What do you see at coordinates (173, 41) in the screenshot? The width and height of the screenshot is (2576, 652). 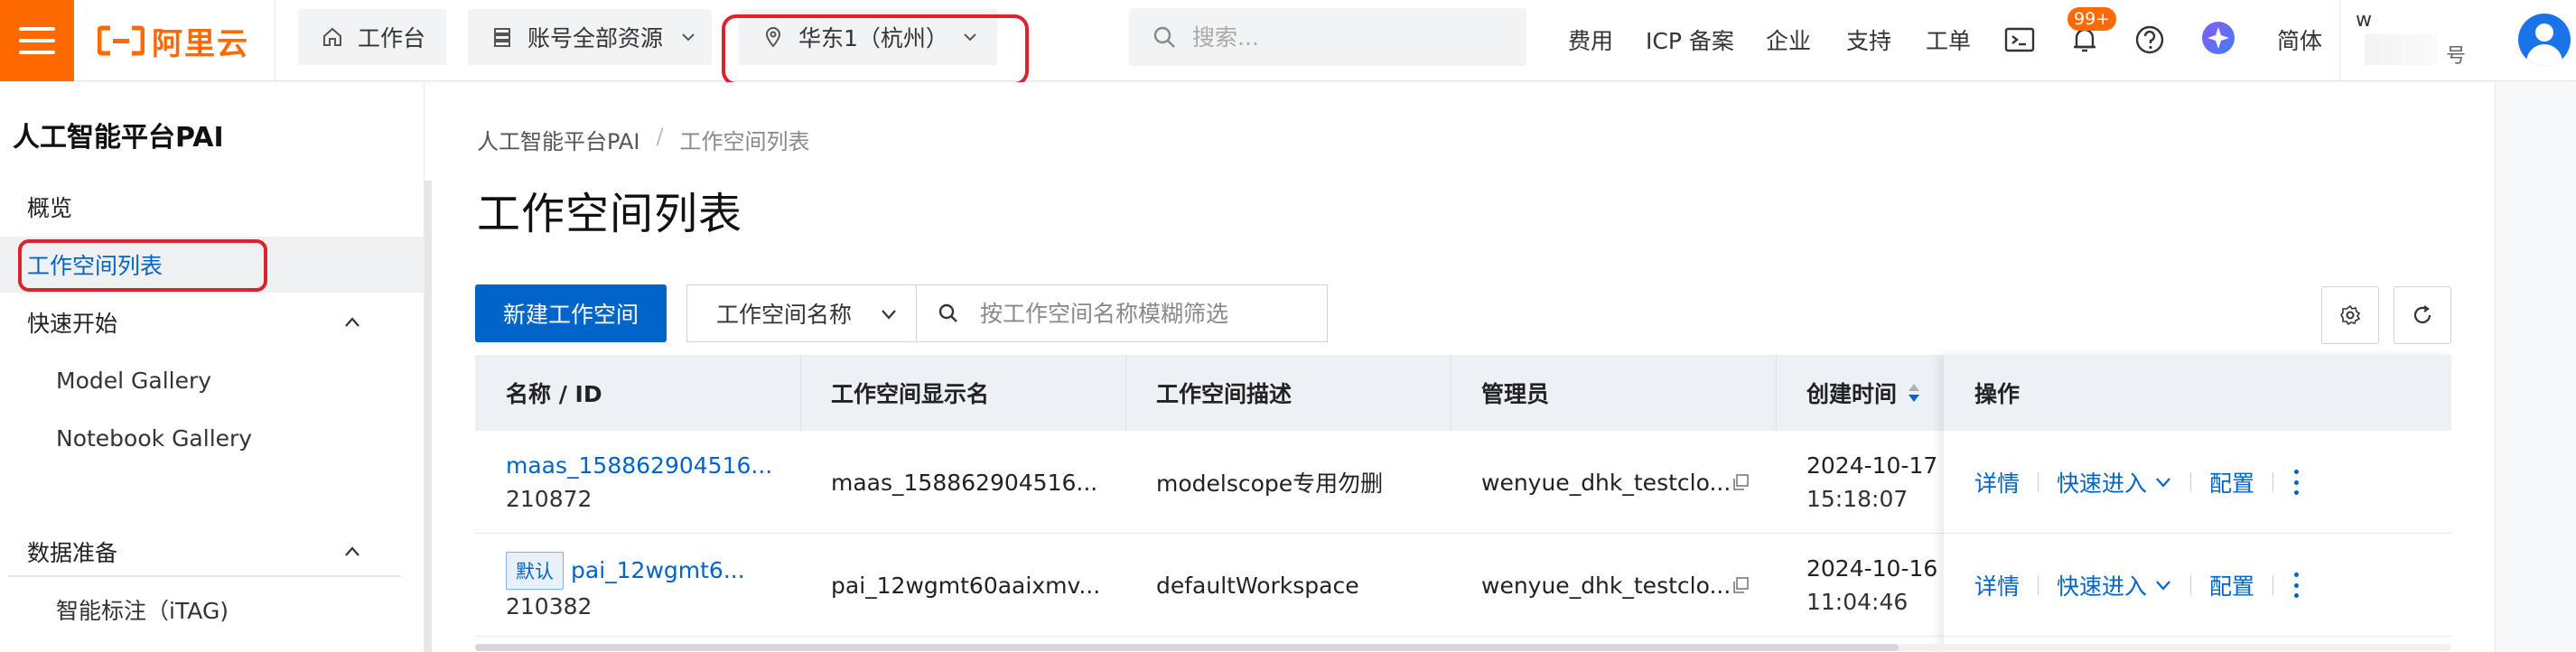 I see `aliyun-logo: 阿里云` at bounding box center [173, 41].